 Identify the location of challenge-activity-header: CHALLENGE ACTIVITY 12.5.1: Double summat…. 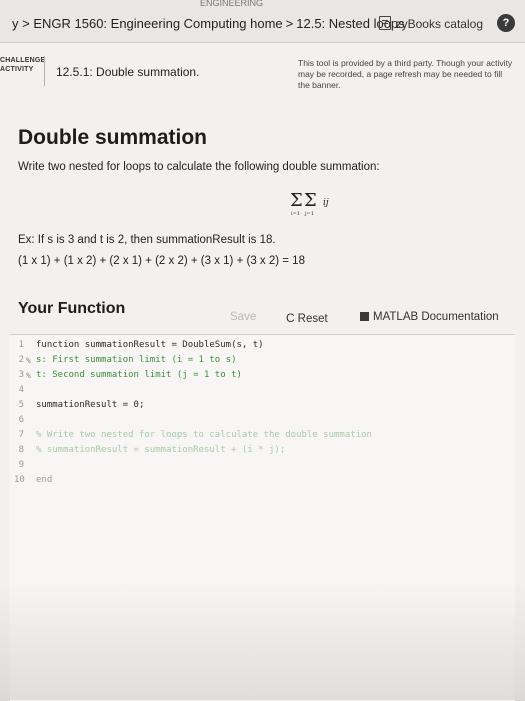
(262, 75).